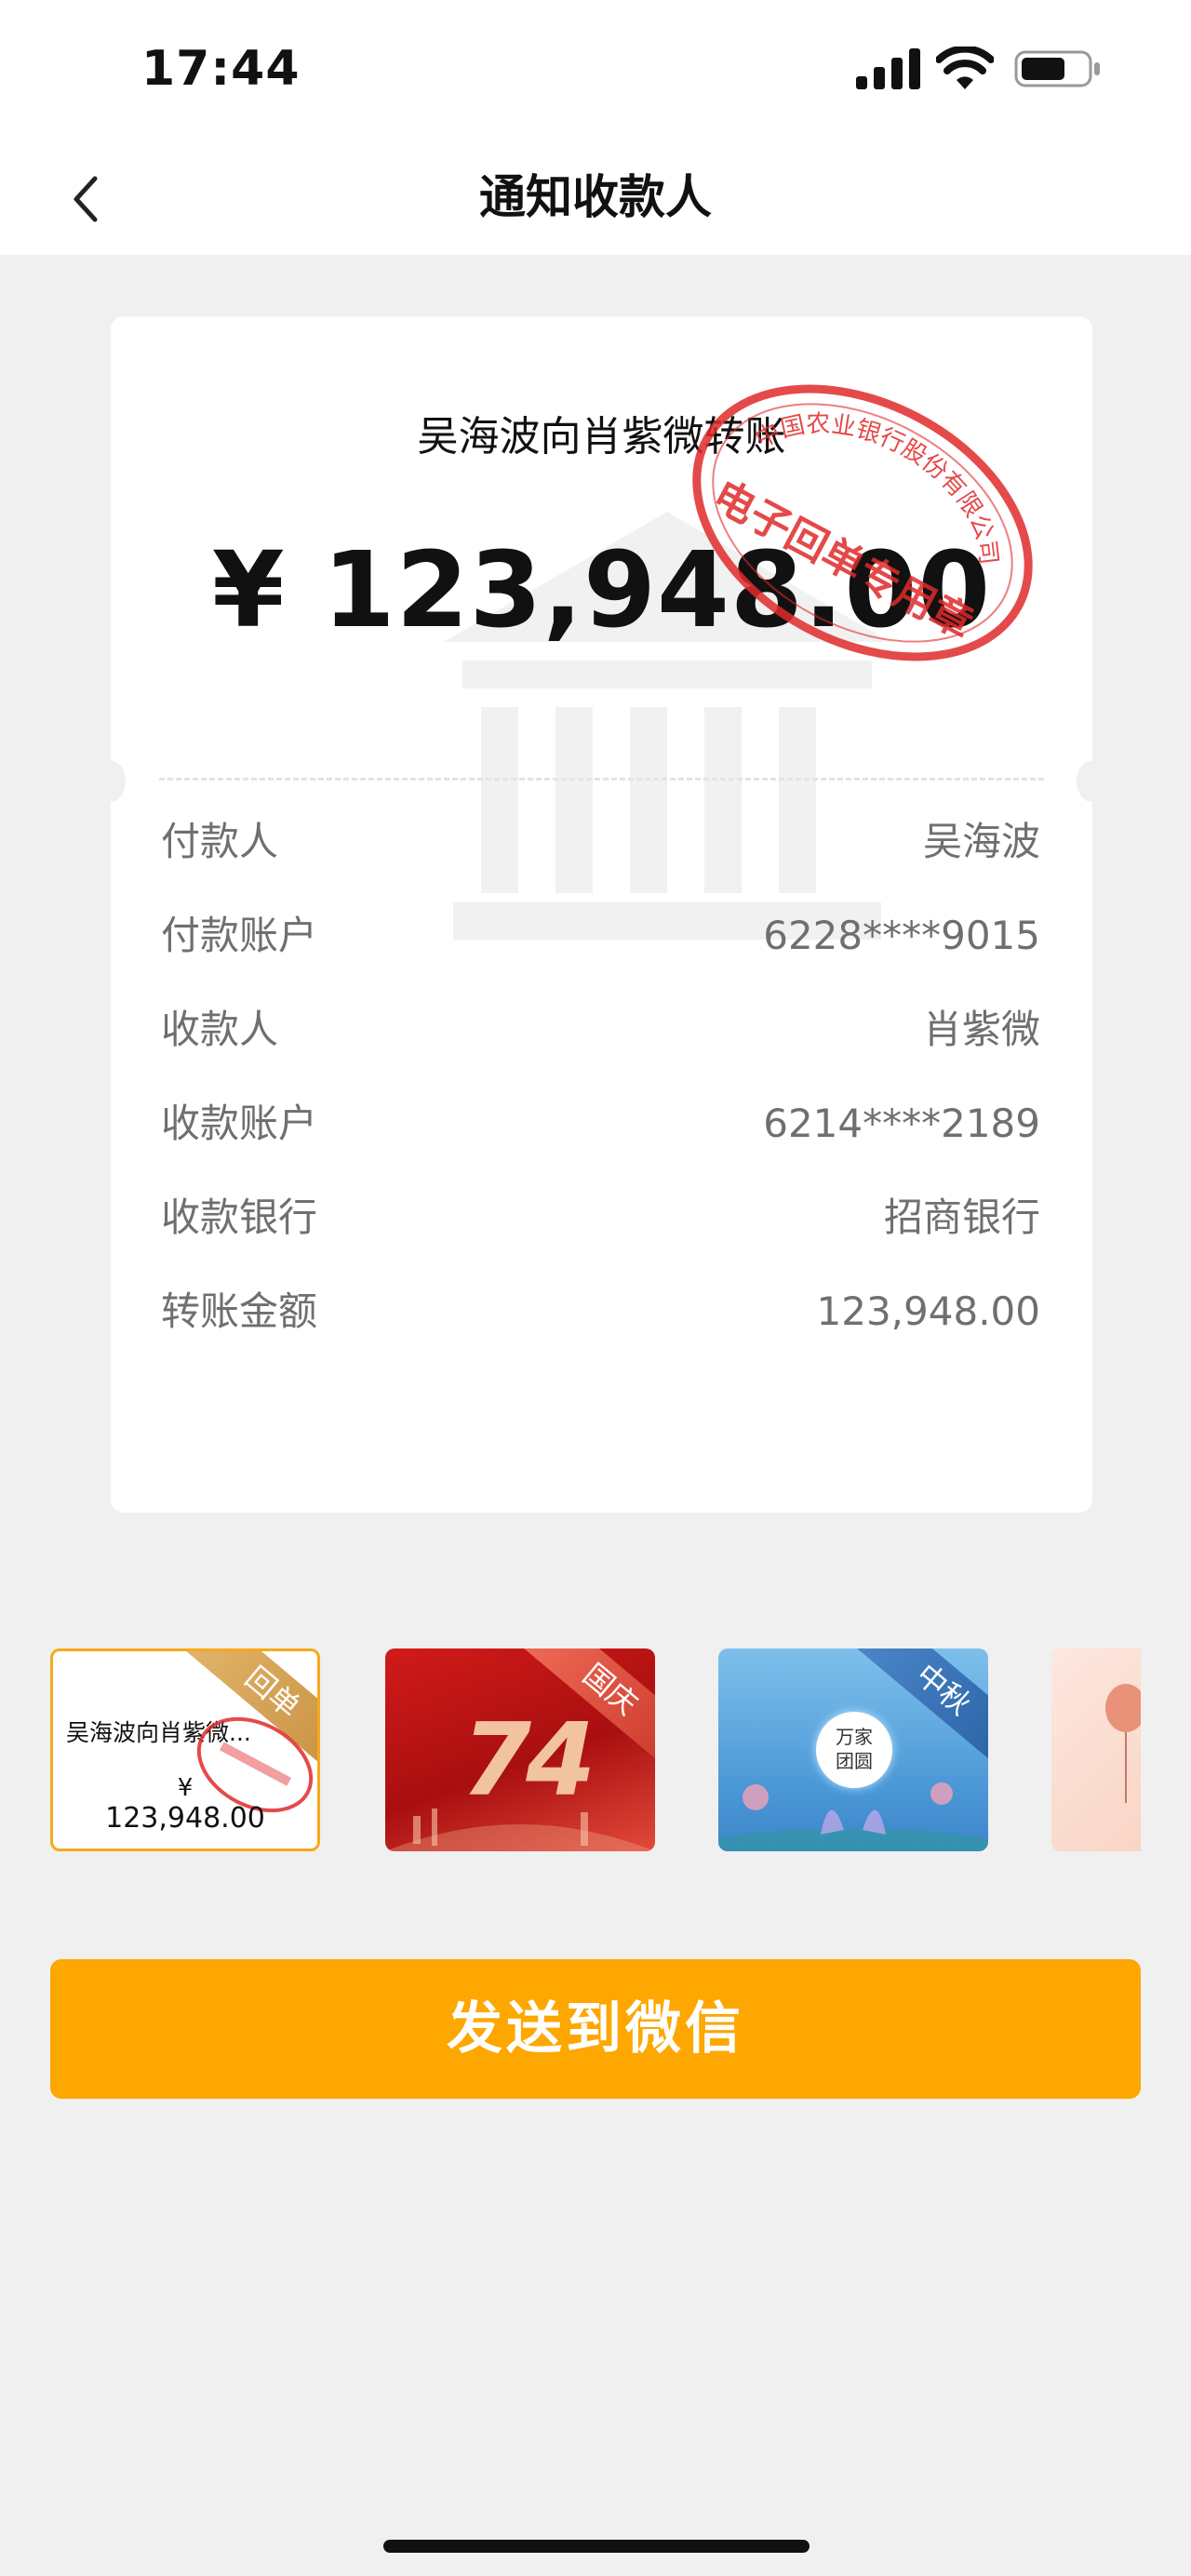 The image size is (1191, 2576). Describe the element at coordinates (853, 1749) in the screenshot. I see `template-mid-autumn: 中秋 万家 团圆` at that location.